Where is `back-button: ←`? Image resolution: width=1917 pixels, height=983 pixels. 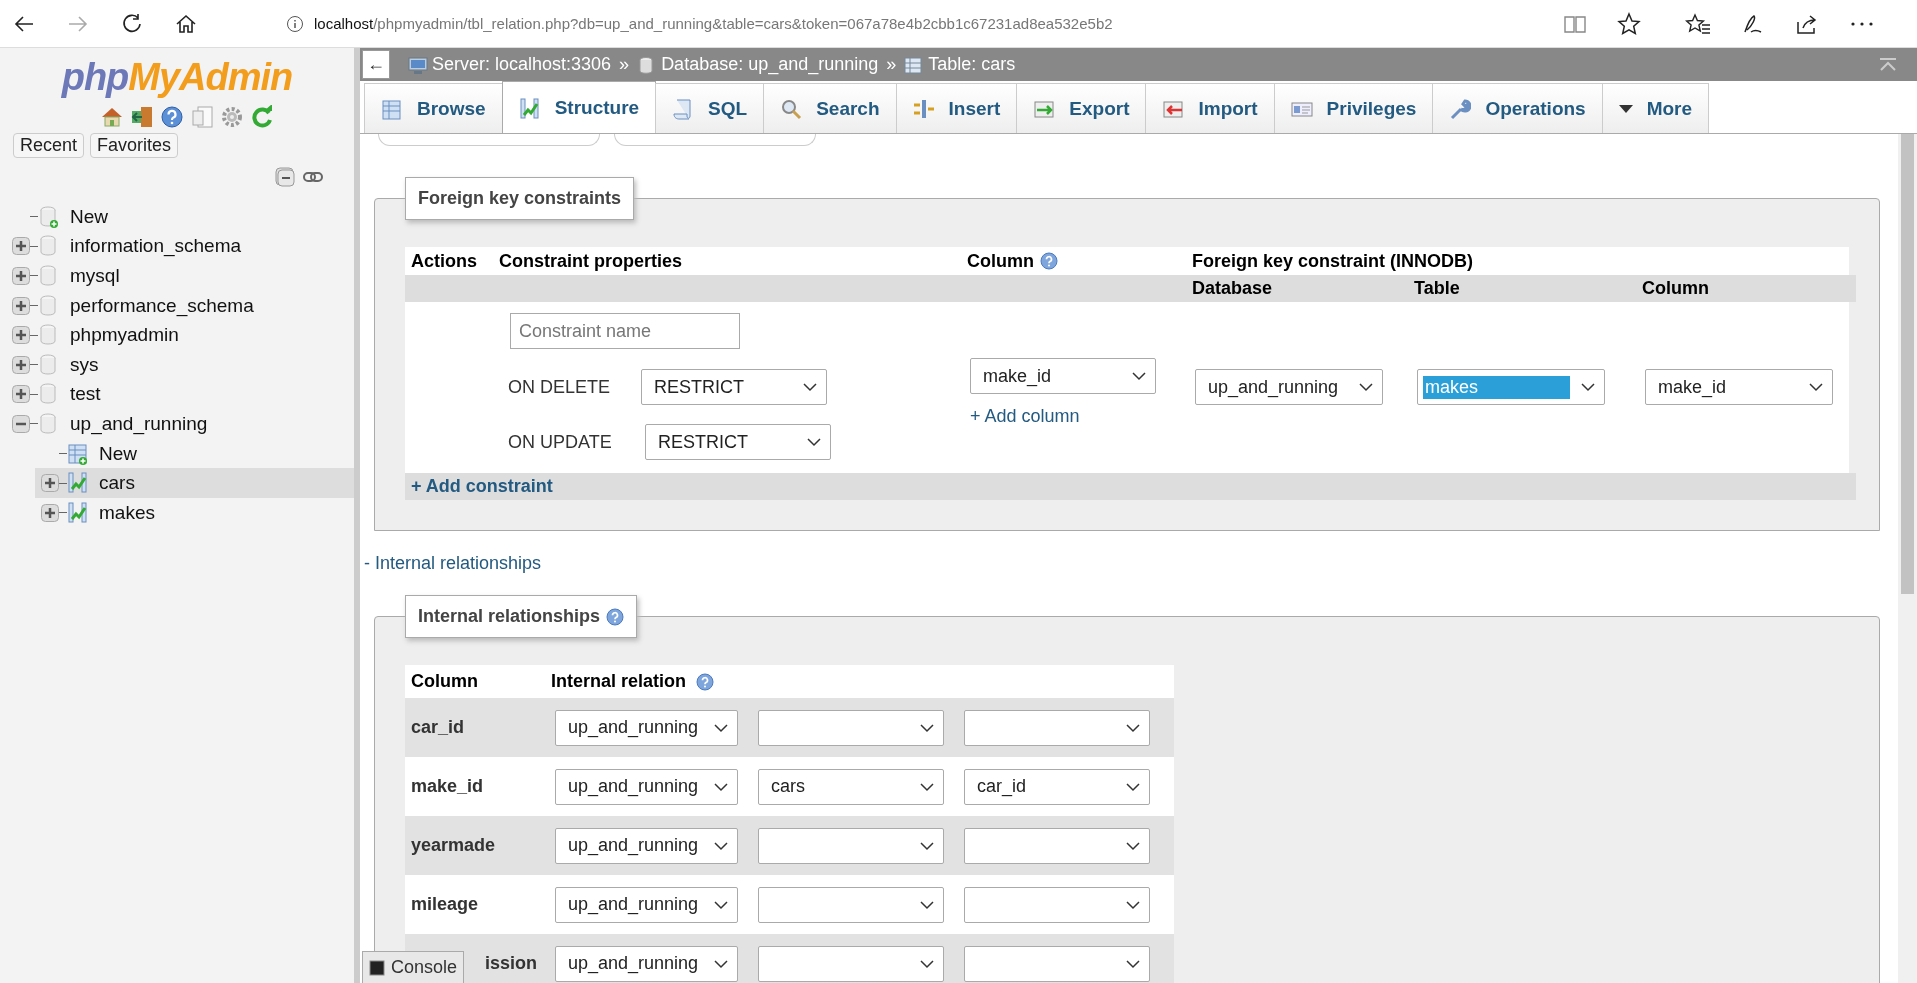 back-button: ← is located at coordinates (376, 64).